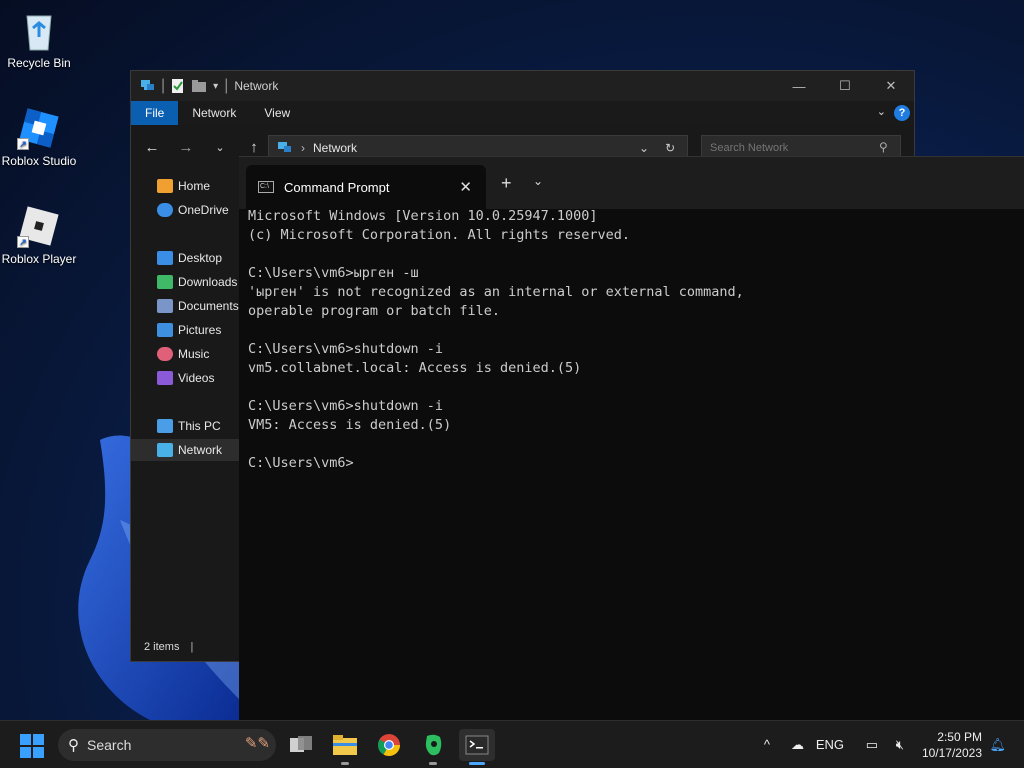 Image resolution: width=1024 pixels, height=768 pixels. What do you see at coordinates (333, 273) in the screenshot?
I see `console-line: C:\Users\vm6>ырген -ш` at bounding box center [333, 273].